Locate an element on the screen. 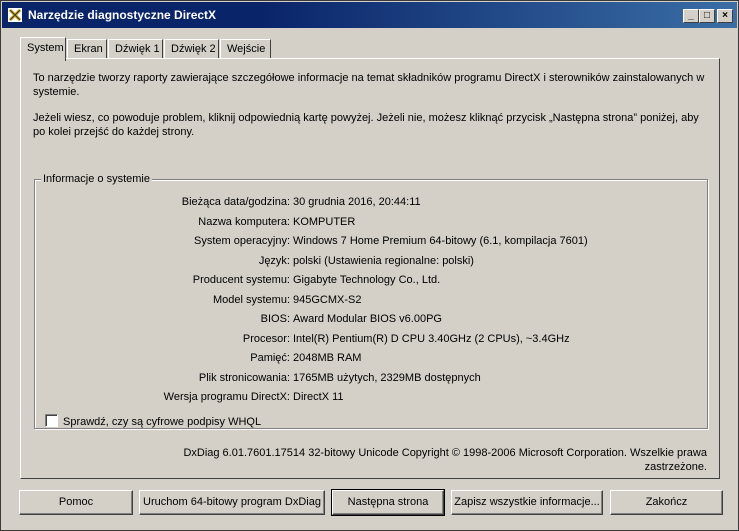 The image size is (739, 531). info-row-bios: BIOS: Award Modular BIOS v6.00PG is located at coordinates (372, 321).